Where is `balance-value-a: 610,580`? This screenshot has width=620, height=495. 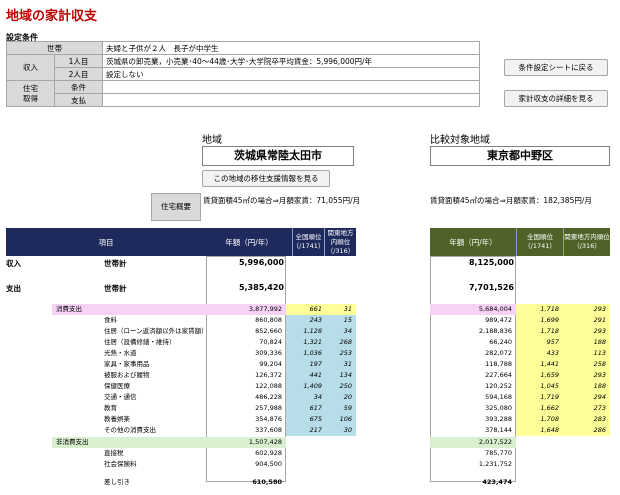
balance-value-a: 610,580 is located at coordinates (267, 482).